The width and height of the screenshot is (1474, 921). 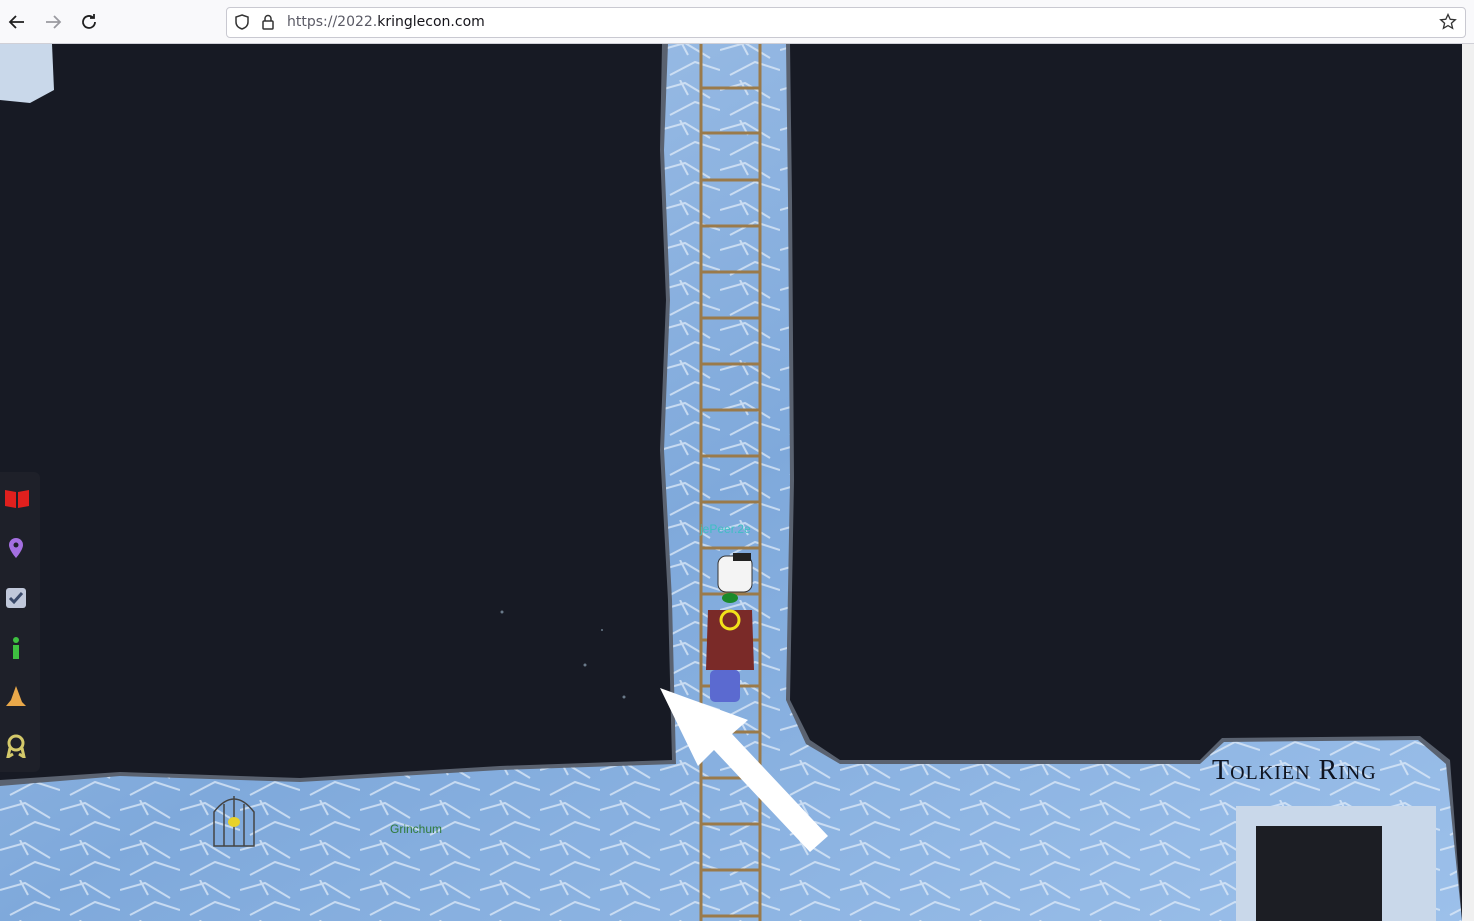 I want to click on book-icon, so click(x=16, y=498).